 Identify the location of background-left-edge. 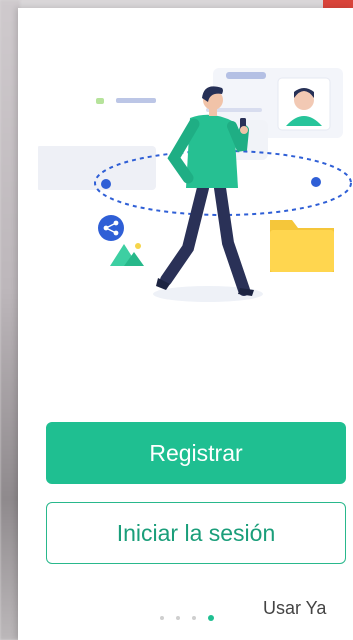
(10, 320).